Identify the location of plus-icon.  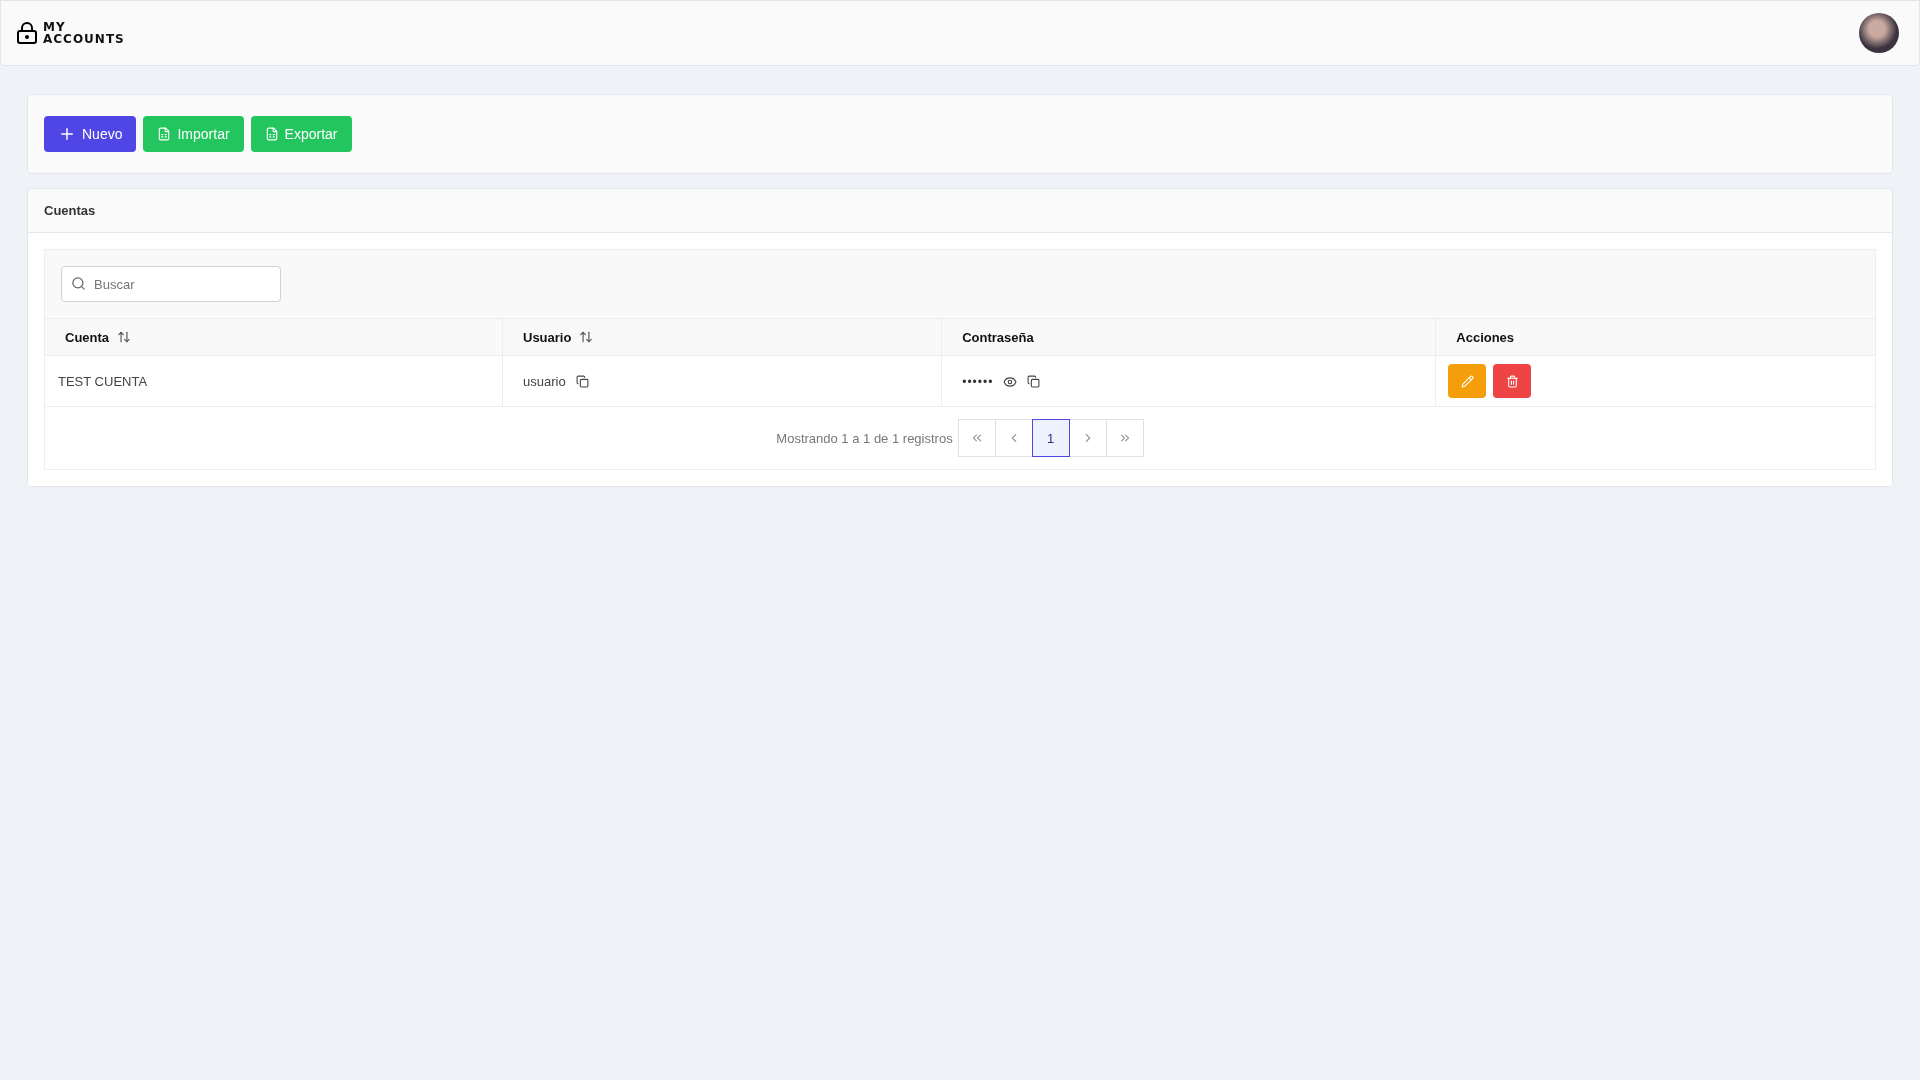
(67, 134).